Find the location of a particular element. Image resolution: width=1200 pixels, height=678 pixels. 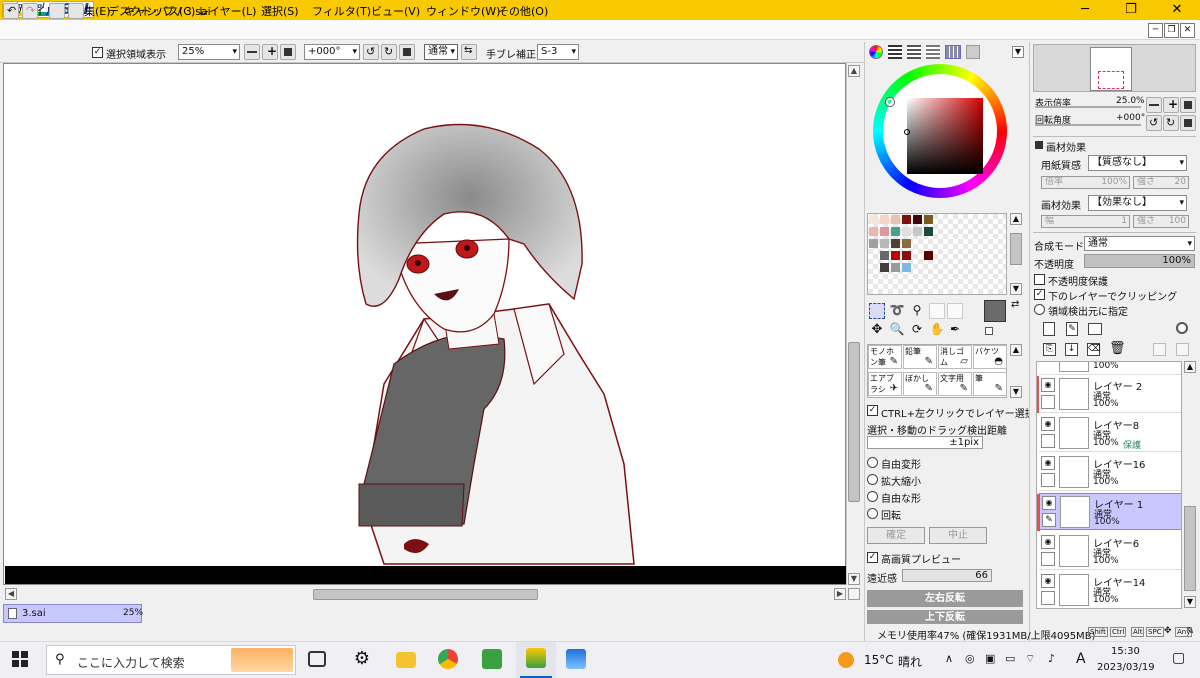

canvas-hscroll-thumb is located at coordinates (425, 594).